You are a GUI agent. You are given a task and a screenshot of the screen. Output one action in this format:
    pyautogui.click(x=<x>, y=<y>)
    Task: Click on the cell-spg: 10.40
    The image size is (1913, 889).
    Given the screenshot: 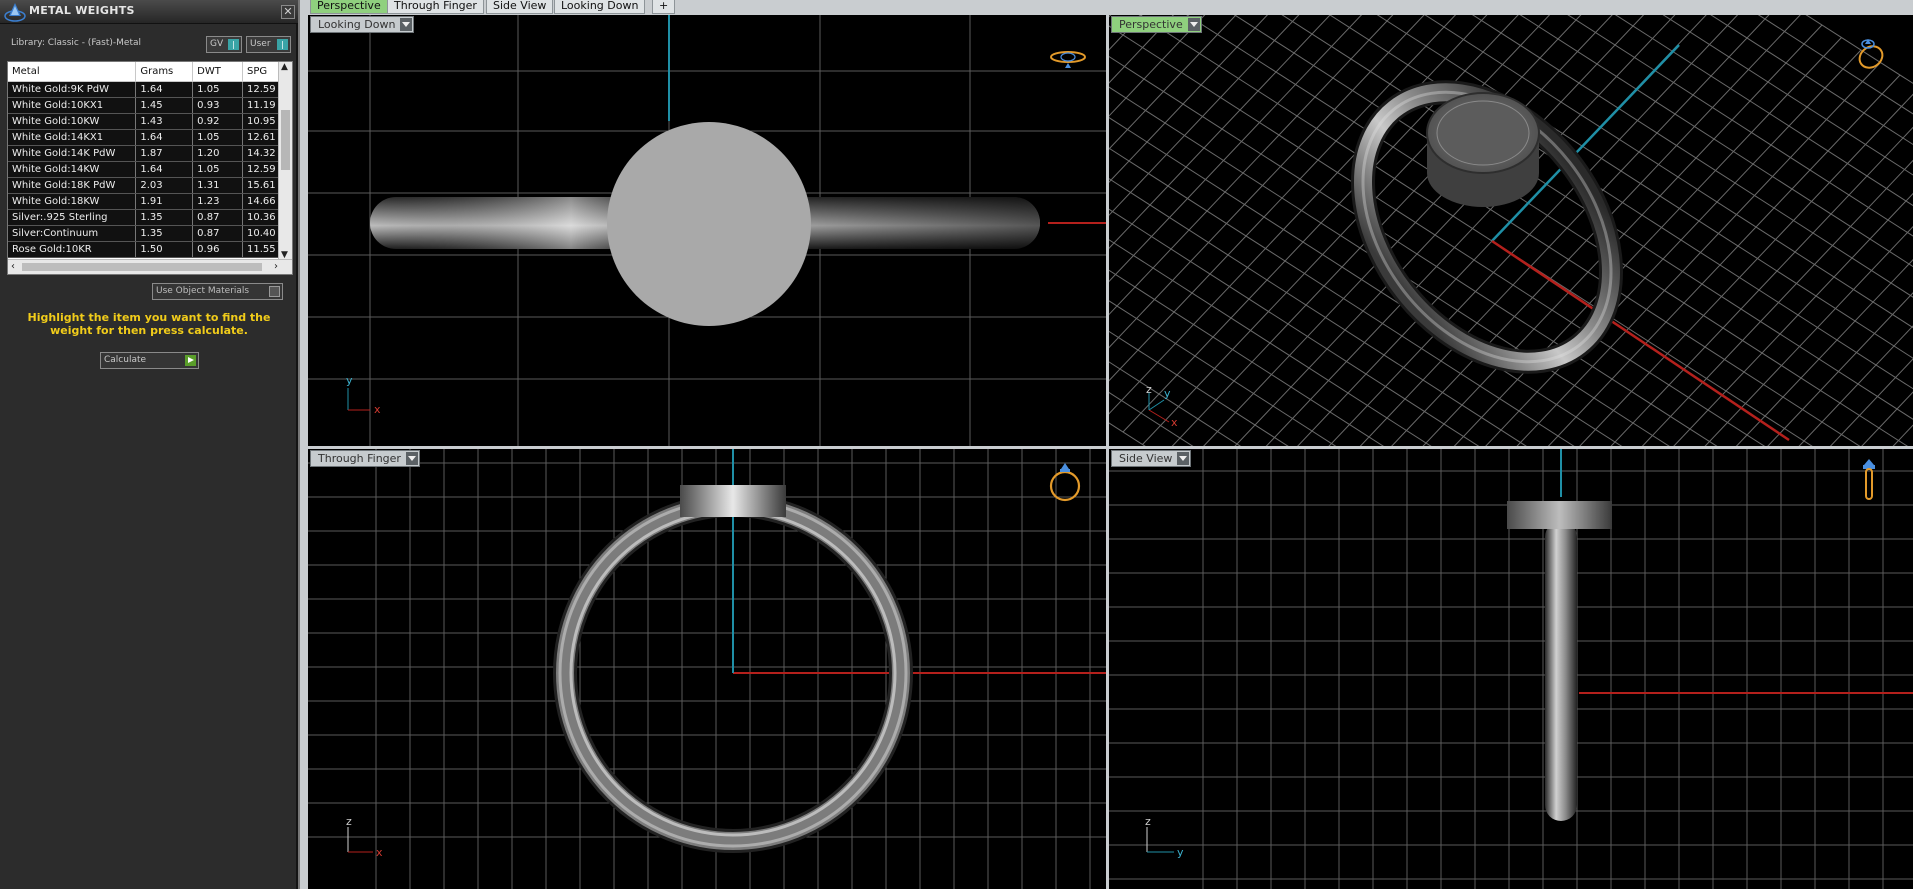 What is the action you would take?
    pyautogui.click(x=261, y=233)
    